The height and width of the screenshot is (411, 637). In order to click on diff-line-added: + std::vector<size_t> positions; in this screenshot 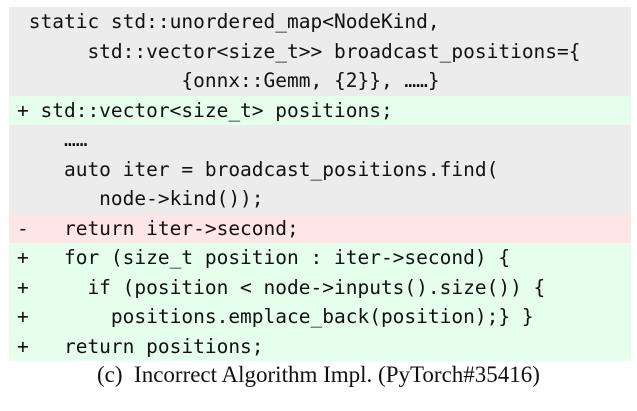, I will do `click(320, 110)`.